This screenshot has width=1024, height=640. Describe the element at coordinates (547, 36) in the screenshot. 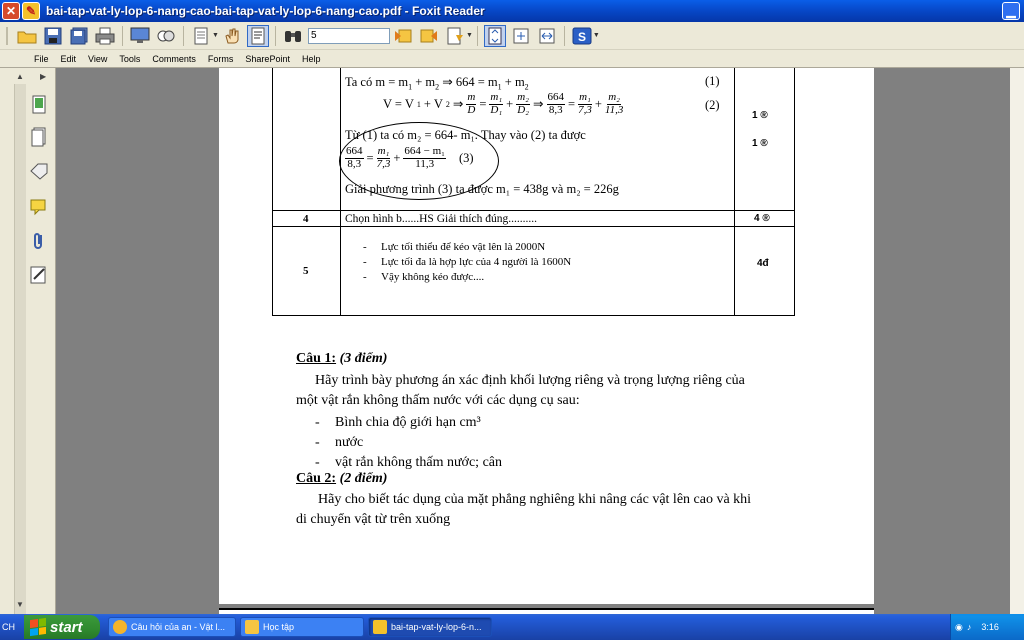

I see `fit-width-icon` at that location.